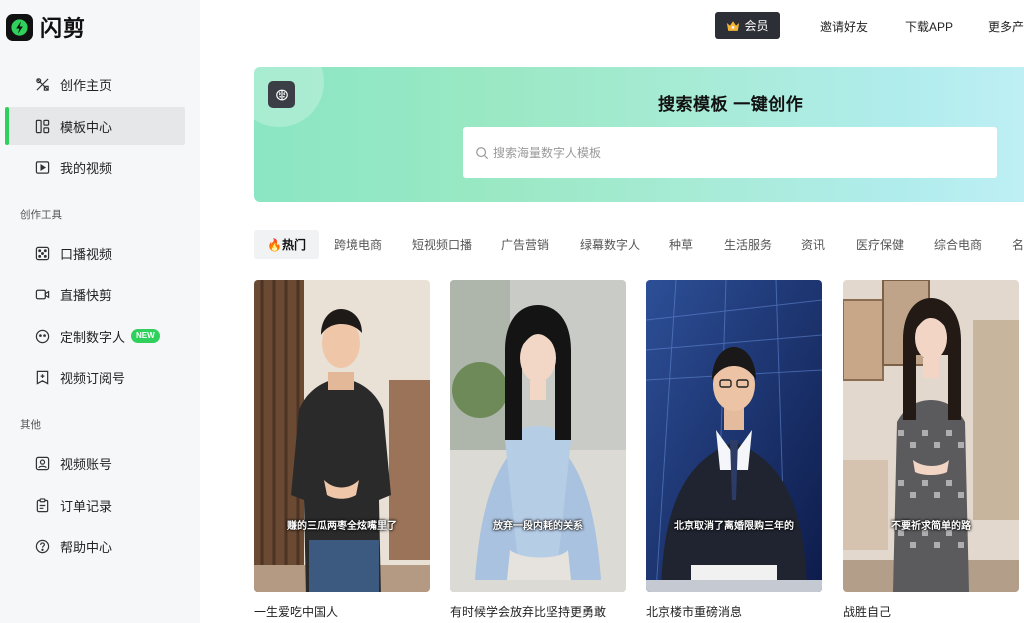 This screenshot has height=623, width=1024. Describe the element at coordinates (681, 244) in the screenshot. I see `tab-seeding: 种草` at that location.